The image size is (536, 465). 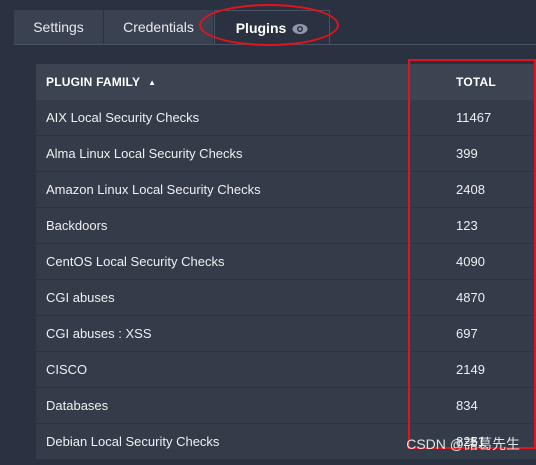 What do you see at coordinates (470, 261) in the screenshot?
I see `total-cell: 4090` at bounding box center [470, 261].